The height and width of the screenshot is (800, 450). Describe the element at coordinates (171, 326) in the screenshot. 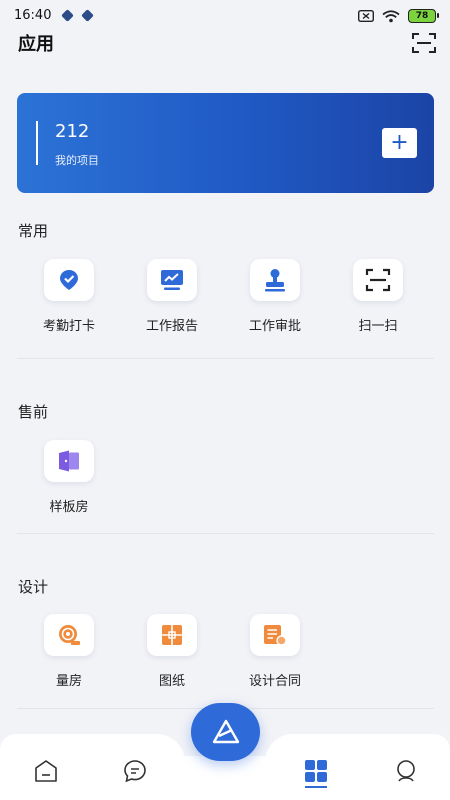

I see `app-label: 工作报告` at that location.